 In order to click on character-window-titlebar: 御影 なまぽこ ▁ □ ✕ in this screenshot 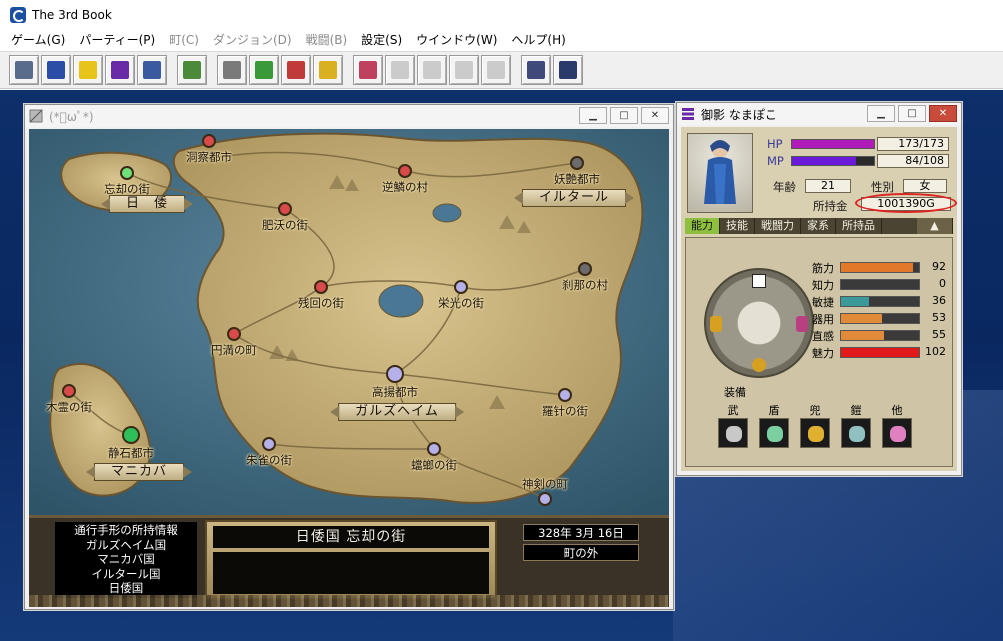, I will do `click(819, 114)`.